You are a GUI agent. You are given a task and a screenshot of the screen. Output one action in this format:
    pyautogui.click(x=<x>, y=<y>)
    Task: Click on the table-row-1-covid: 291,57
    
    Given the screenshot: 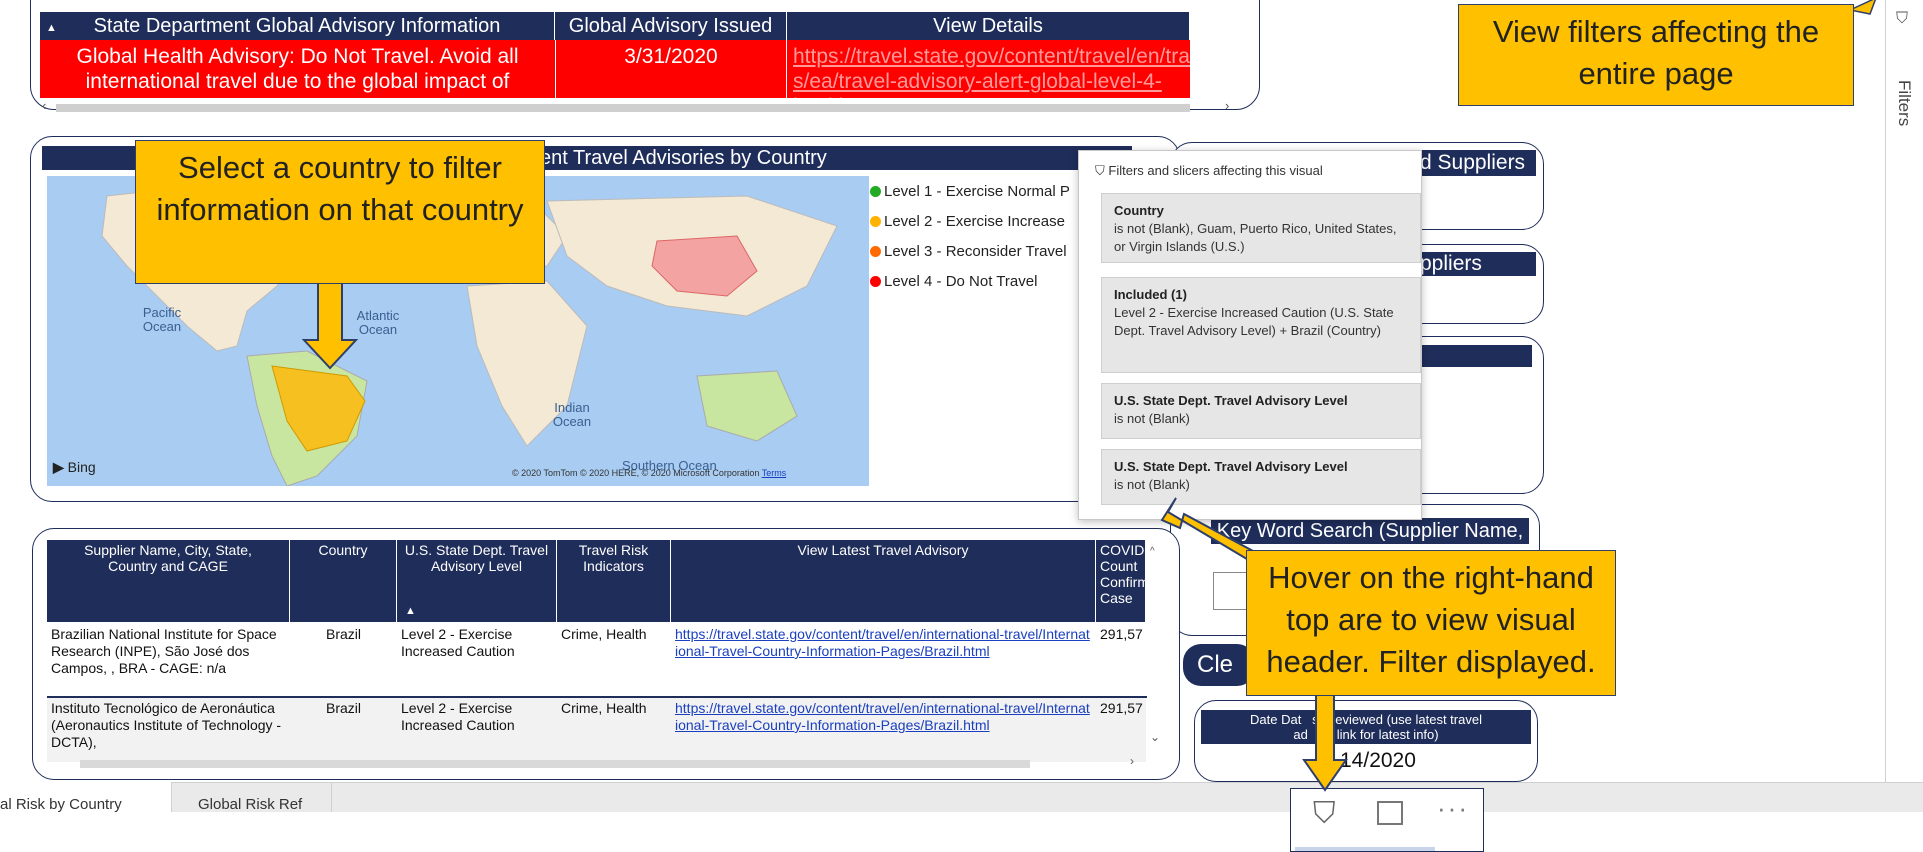 What is the action you would take?
    pyautogui.click(x=1121, y=634)
    